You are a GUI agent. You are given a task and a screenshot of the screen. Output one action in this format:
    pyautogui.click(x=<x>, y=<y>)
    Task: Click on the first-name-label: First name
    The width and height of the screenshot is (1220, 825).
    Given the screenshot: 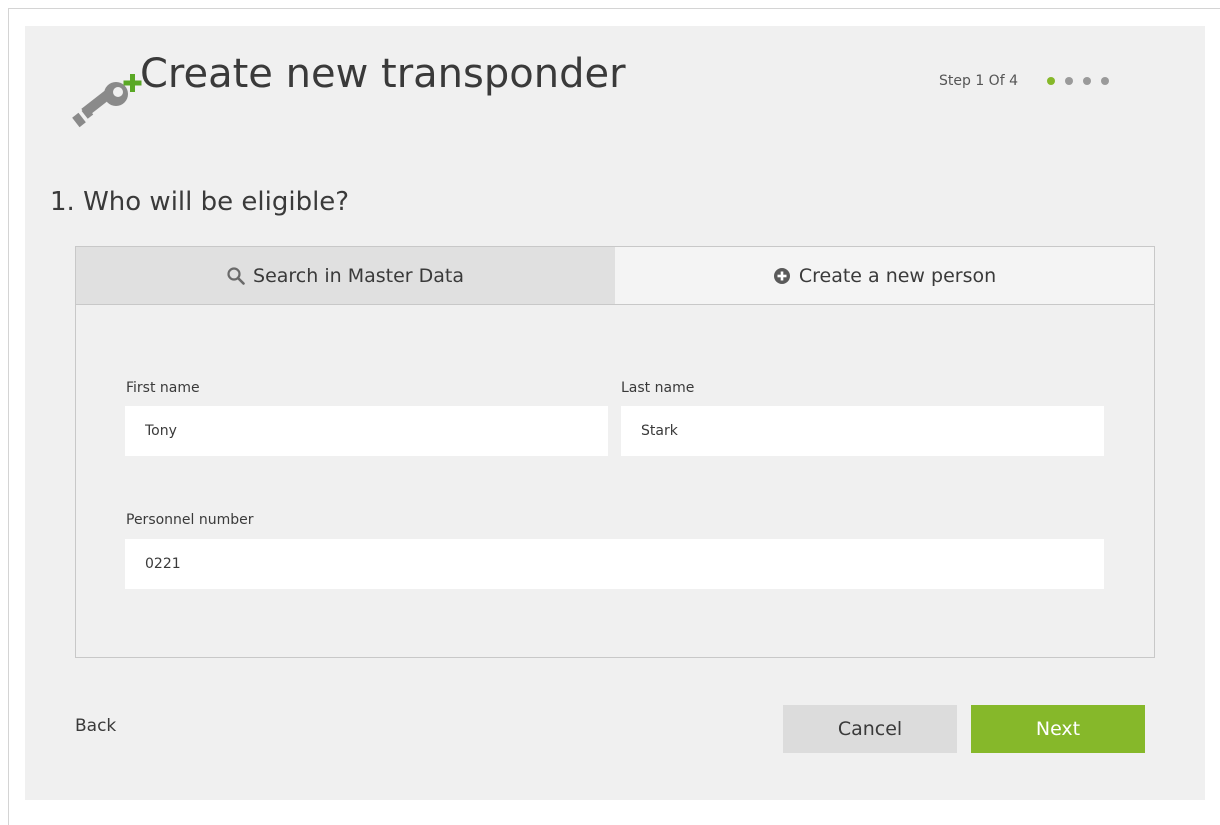 What is the action you would take?
    pyautogui.click(x=163, y=388)
    